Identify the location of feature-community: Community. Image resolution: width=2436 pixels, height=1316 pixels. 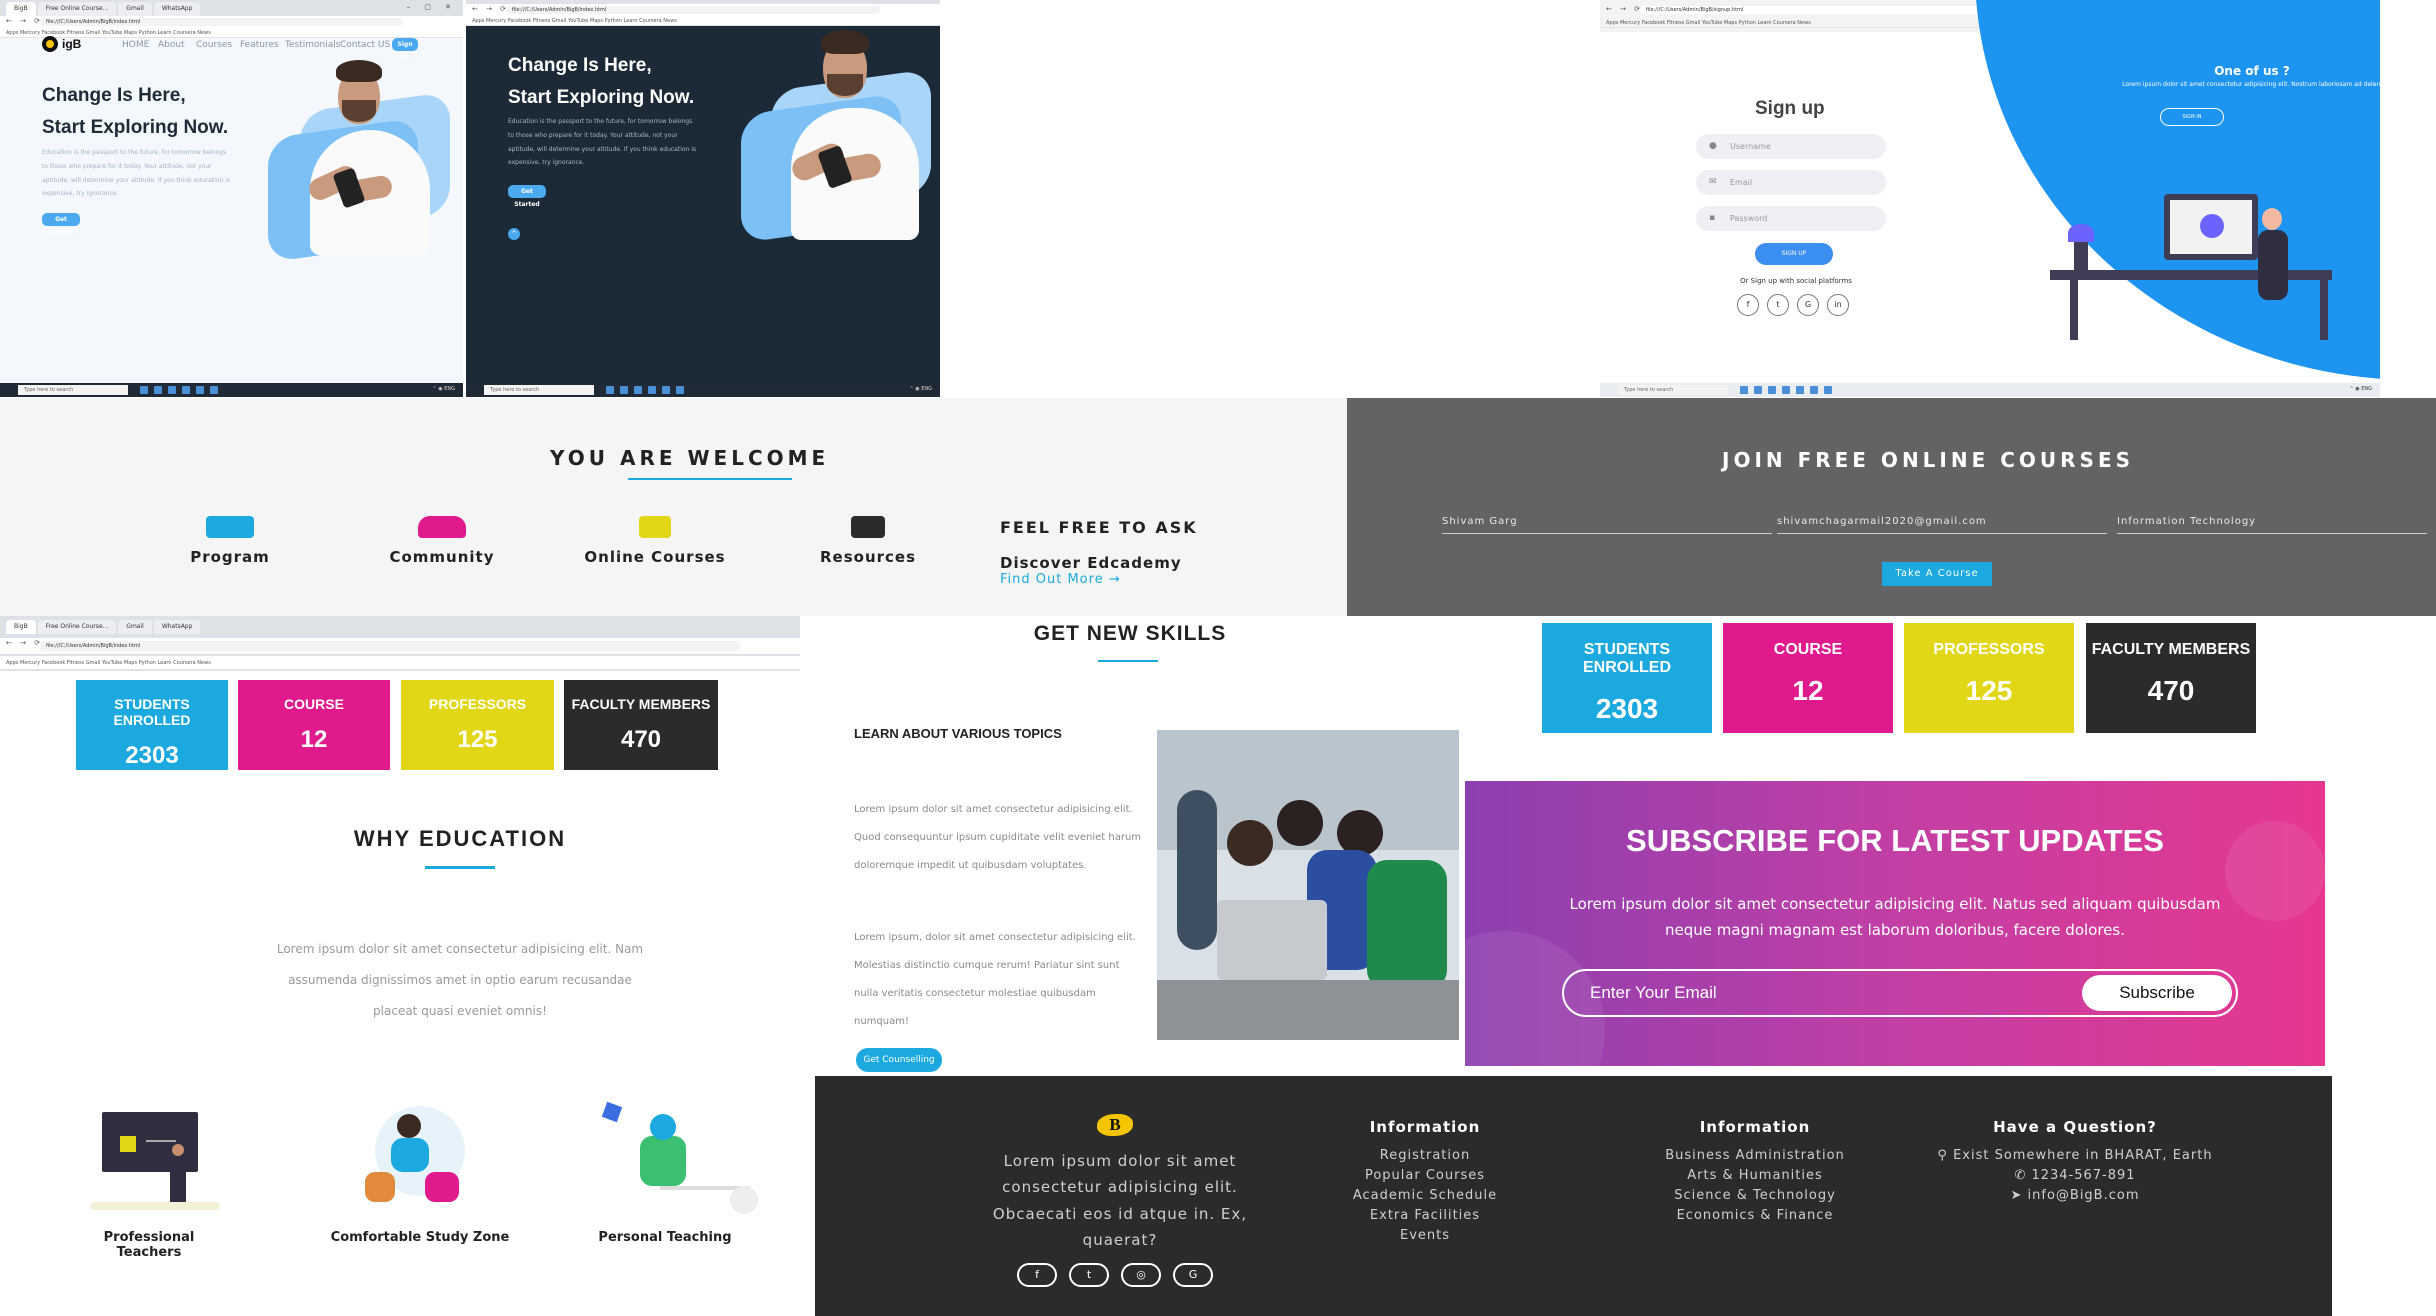
(442, 541).